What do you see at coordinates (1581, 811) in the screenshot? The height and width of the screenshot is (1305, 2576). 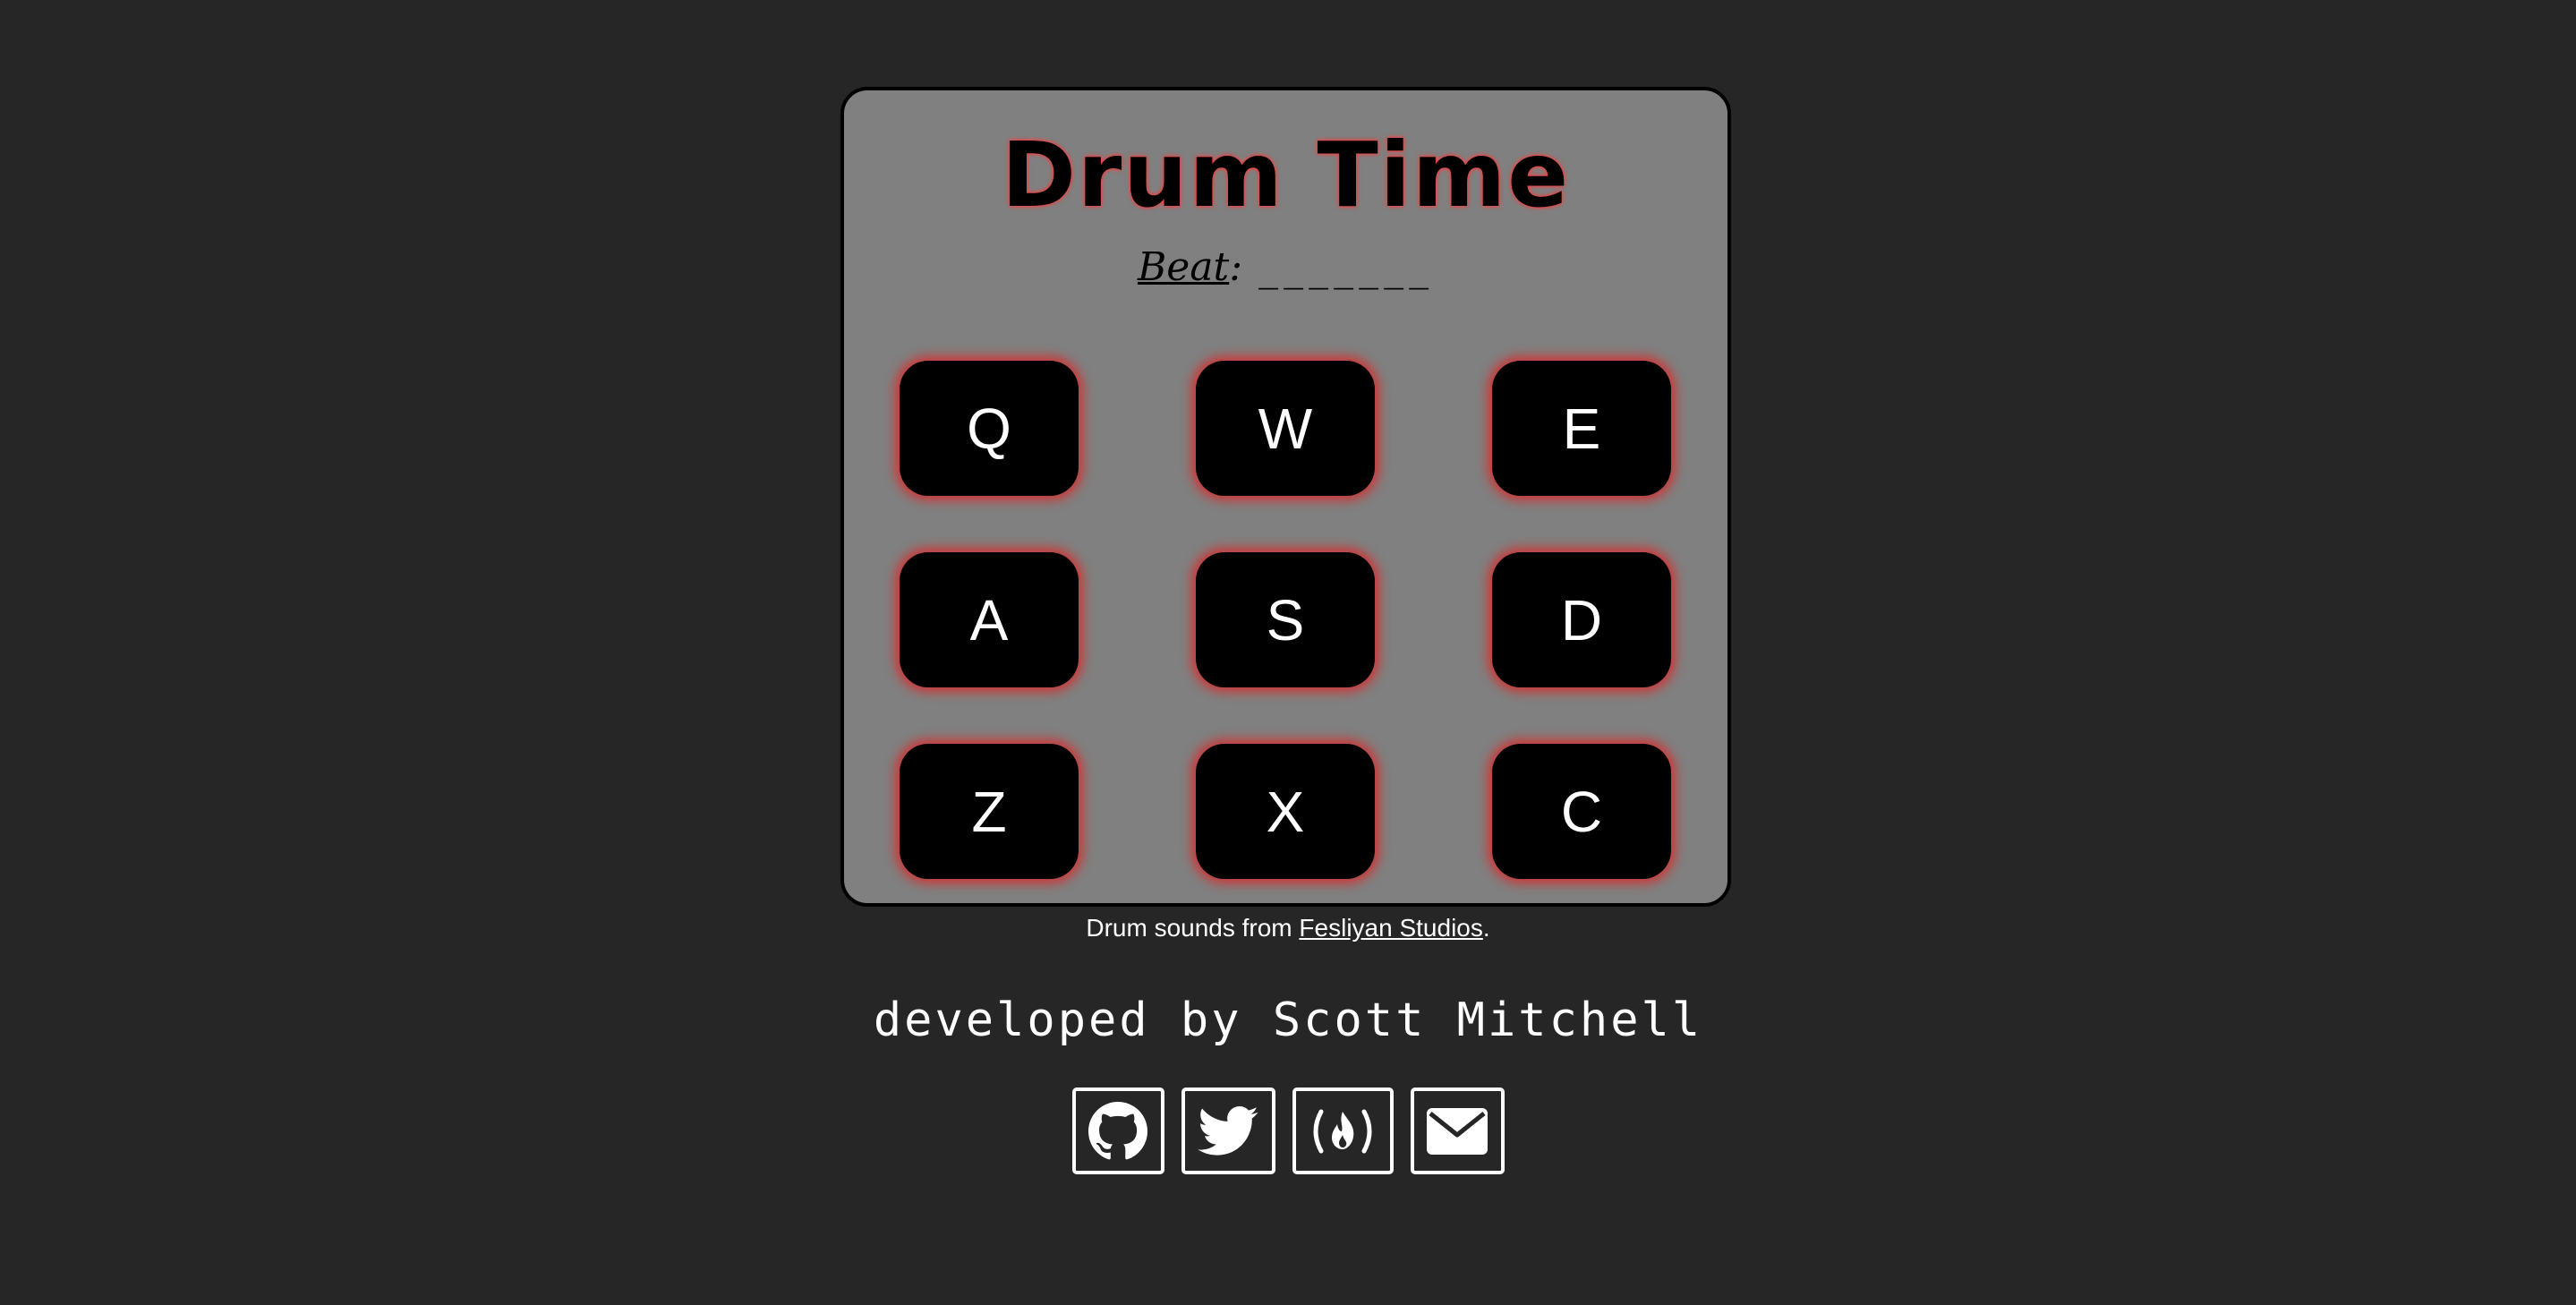 I see `drum-pad-c: C` at bounding box center [1581, 811].